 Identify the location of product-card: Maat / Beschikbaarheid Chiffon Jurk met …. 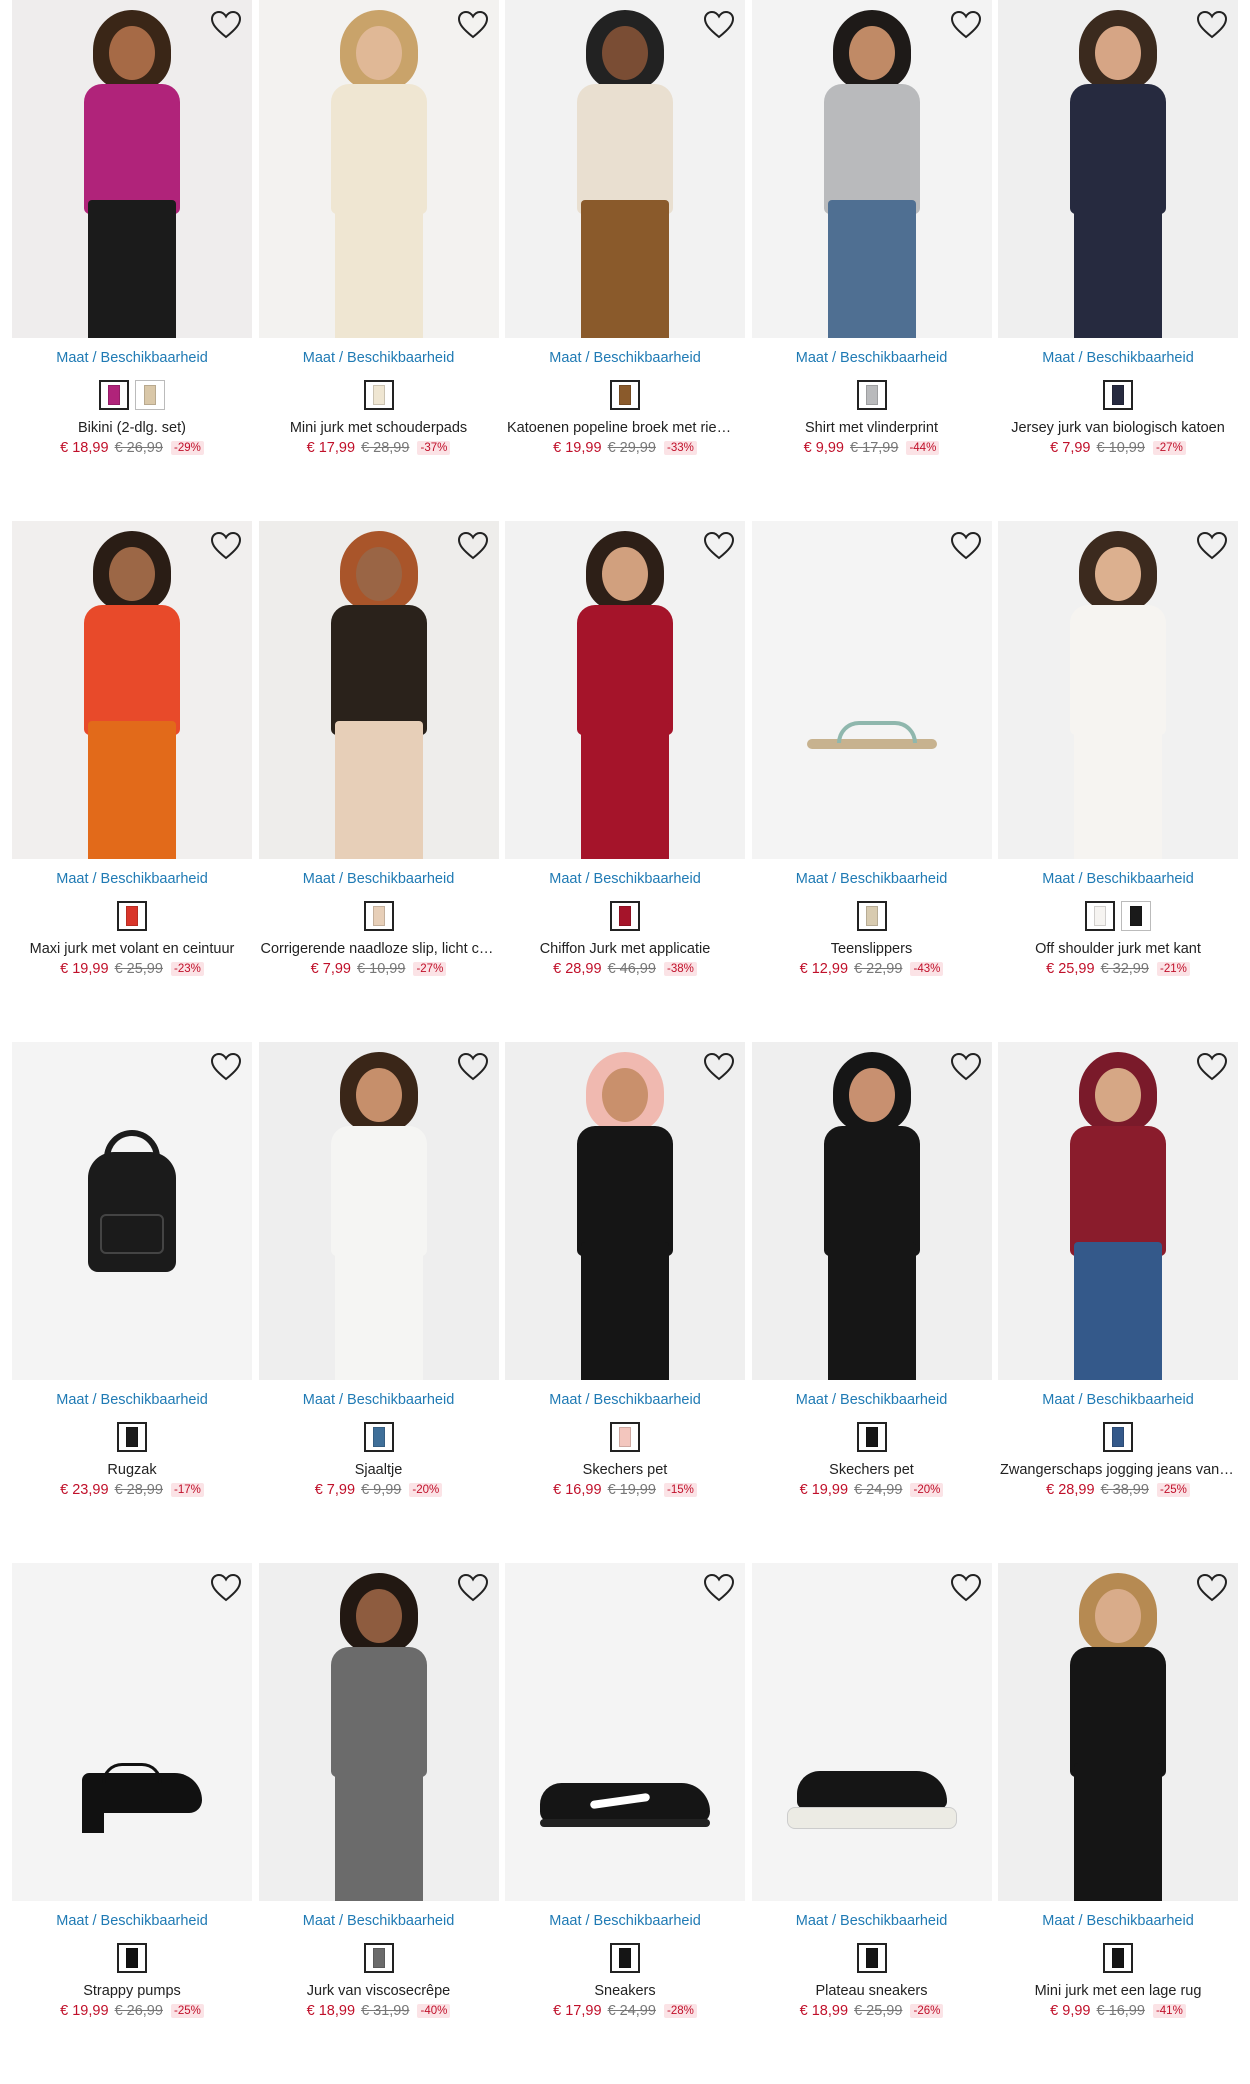
(625, 781).